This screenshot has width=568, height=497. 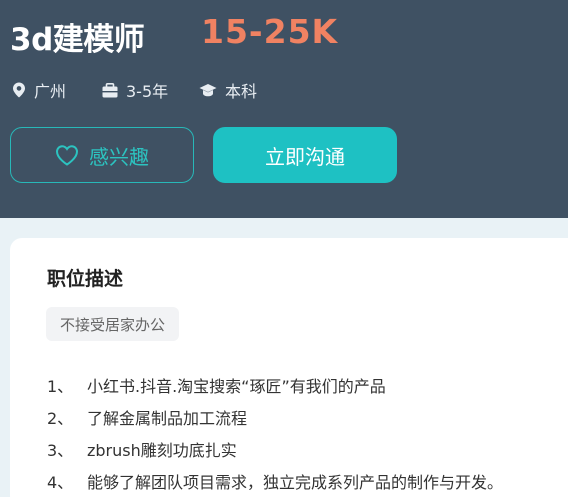 I want to click on briefcase-icon, so click(x=110, y=89).